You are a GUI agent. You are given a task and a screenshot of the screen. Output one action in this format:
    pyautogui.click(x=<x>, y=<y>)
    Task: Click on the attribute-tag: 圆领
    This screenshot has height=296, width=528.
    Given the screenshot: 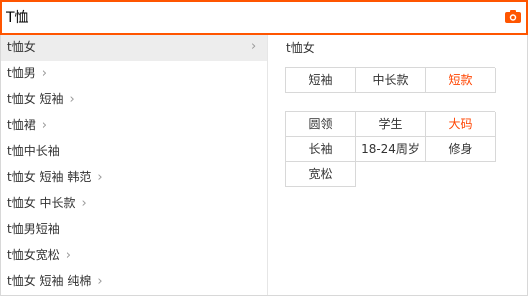 What is the action you would take?
    pyautogui.click(x=321, y=124)
    